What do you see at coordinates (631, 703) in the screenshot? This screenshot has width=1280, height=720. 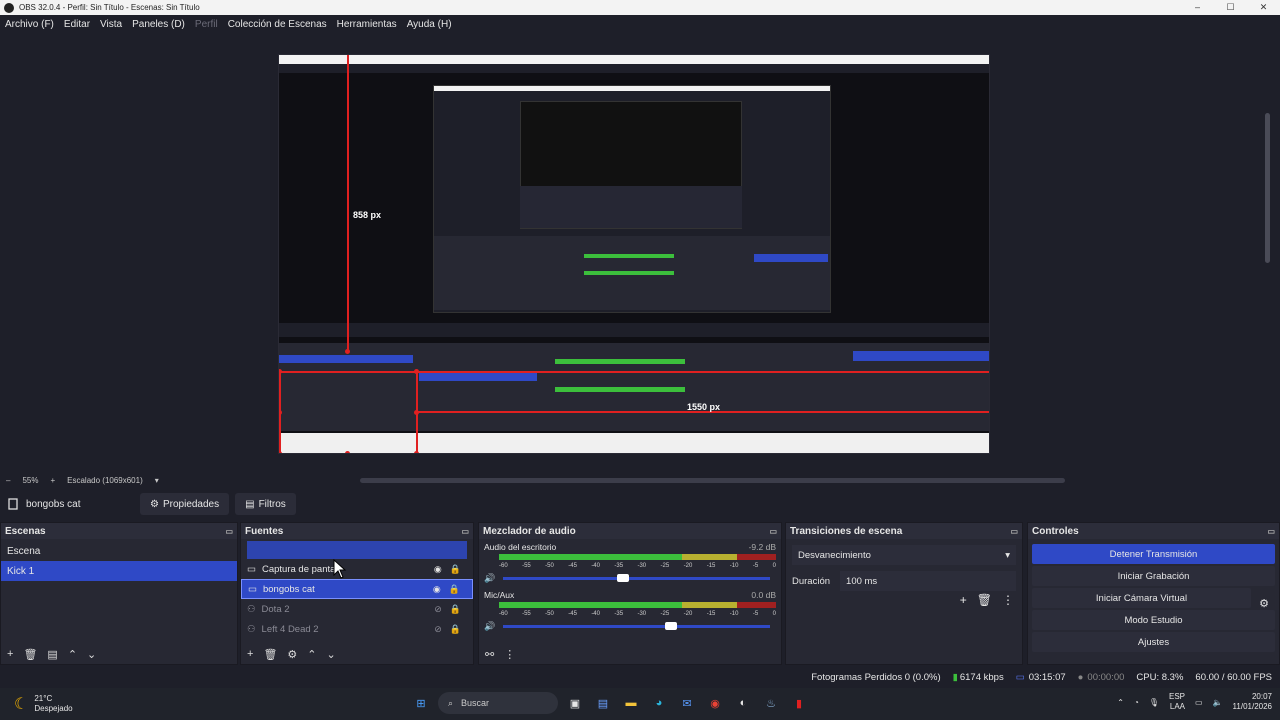 I see `folder-icon: ▬` at bounding box center [631, 703].